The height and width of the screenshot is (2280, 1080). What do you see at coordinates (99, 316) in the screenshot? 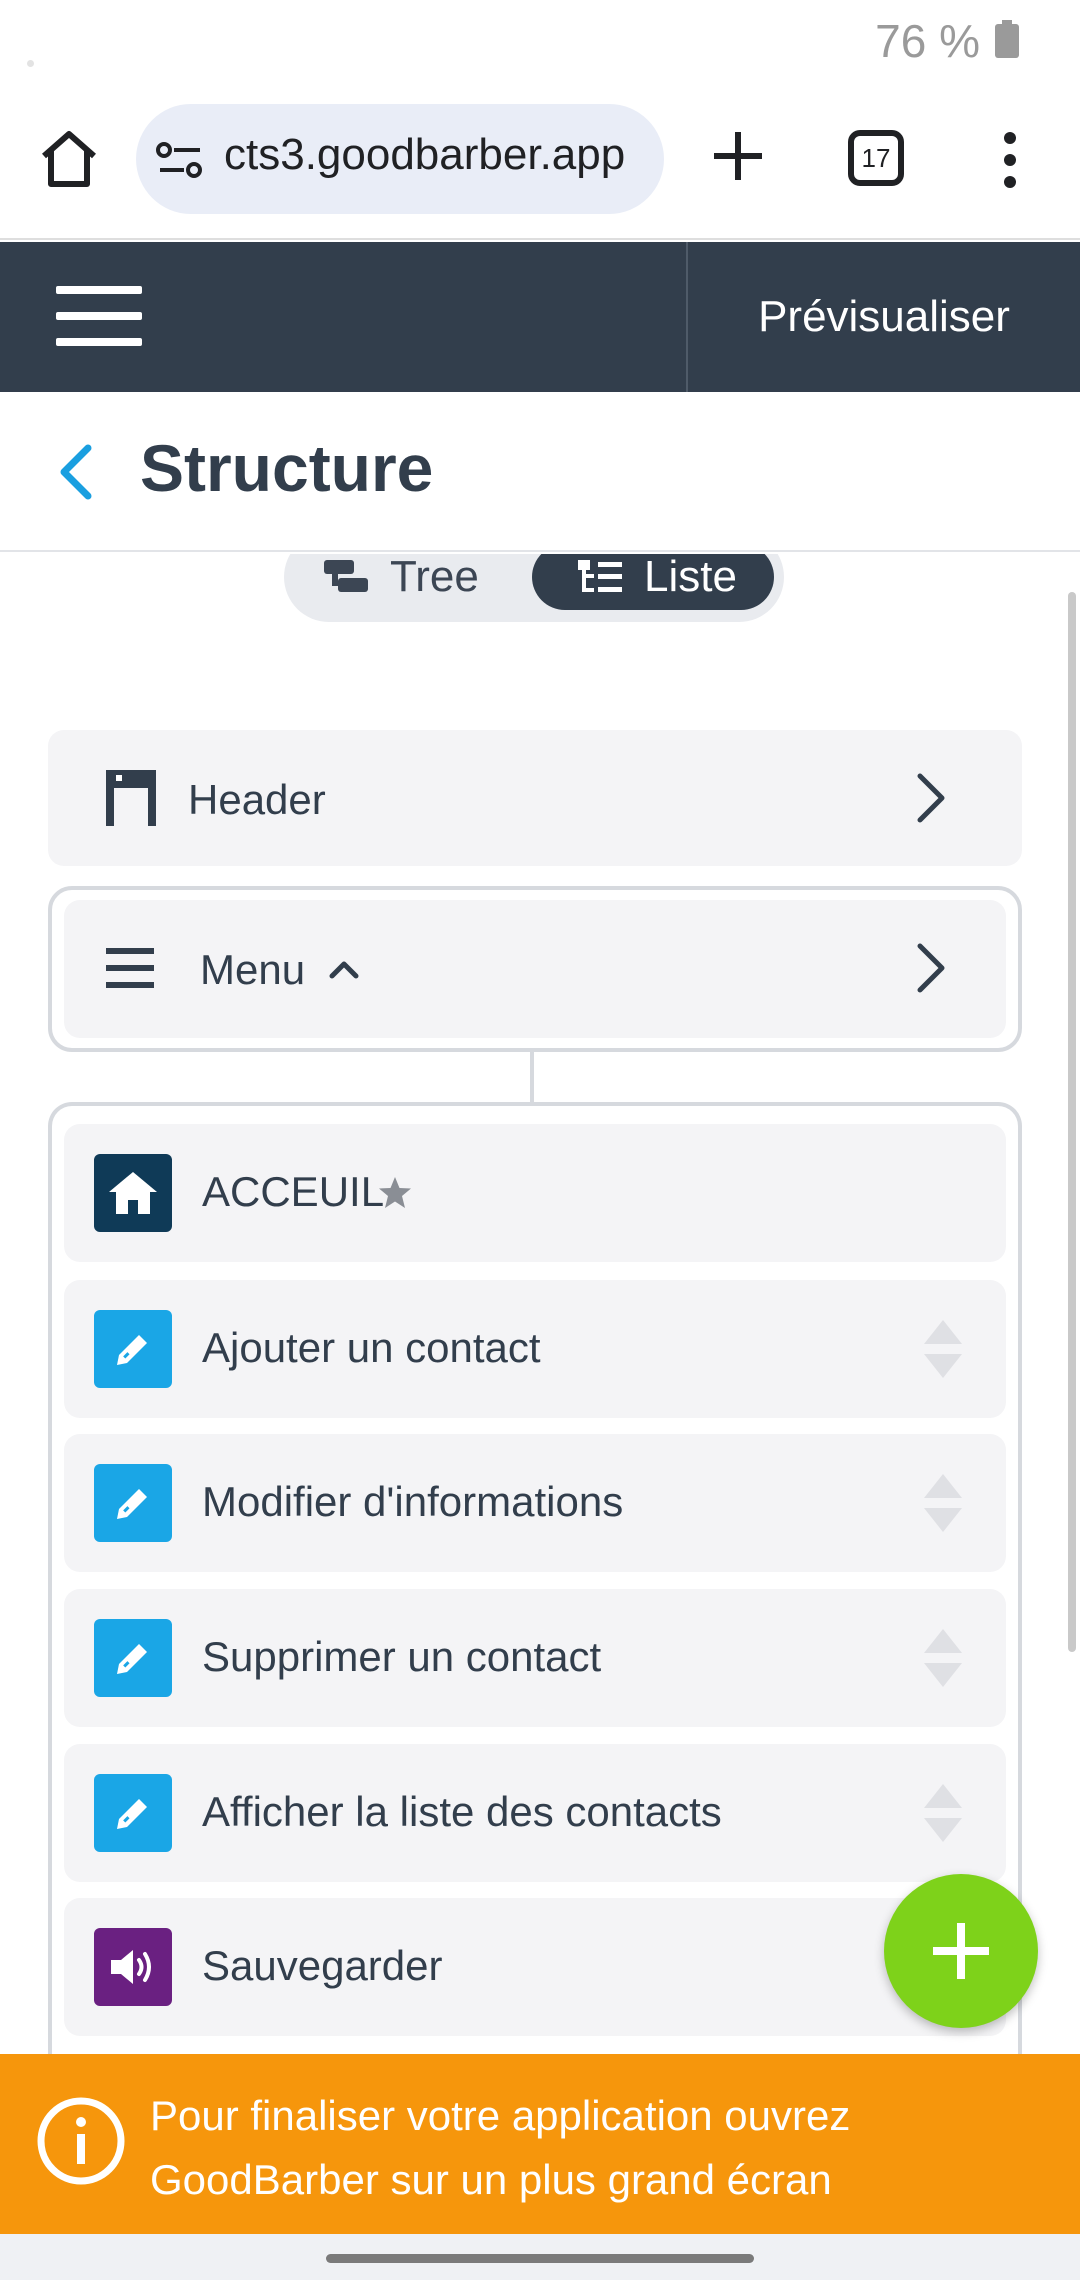
I see `hamburger-menu-icon` at bounding box center [99, 316].